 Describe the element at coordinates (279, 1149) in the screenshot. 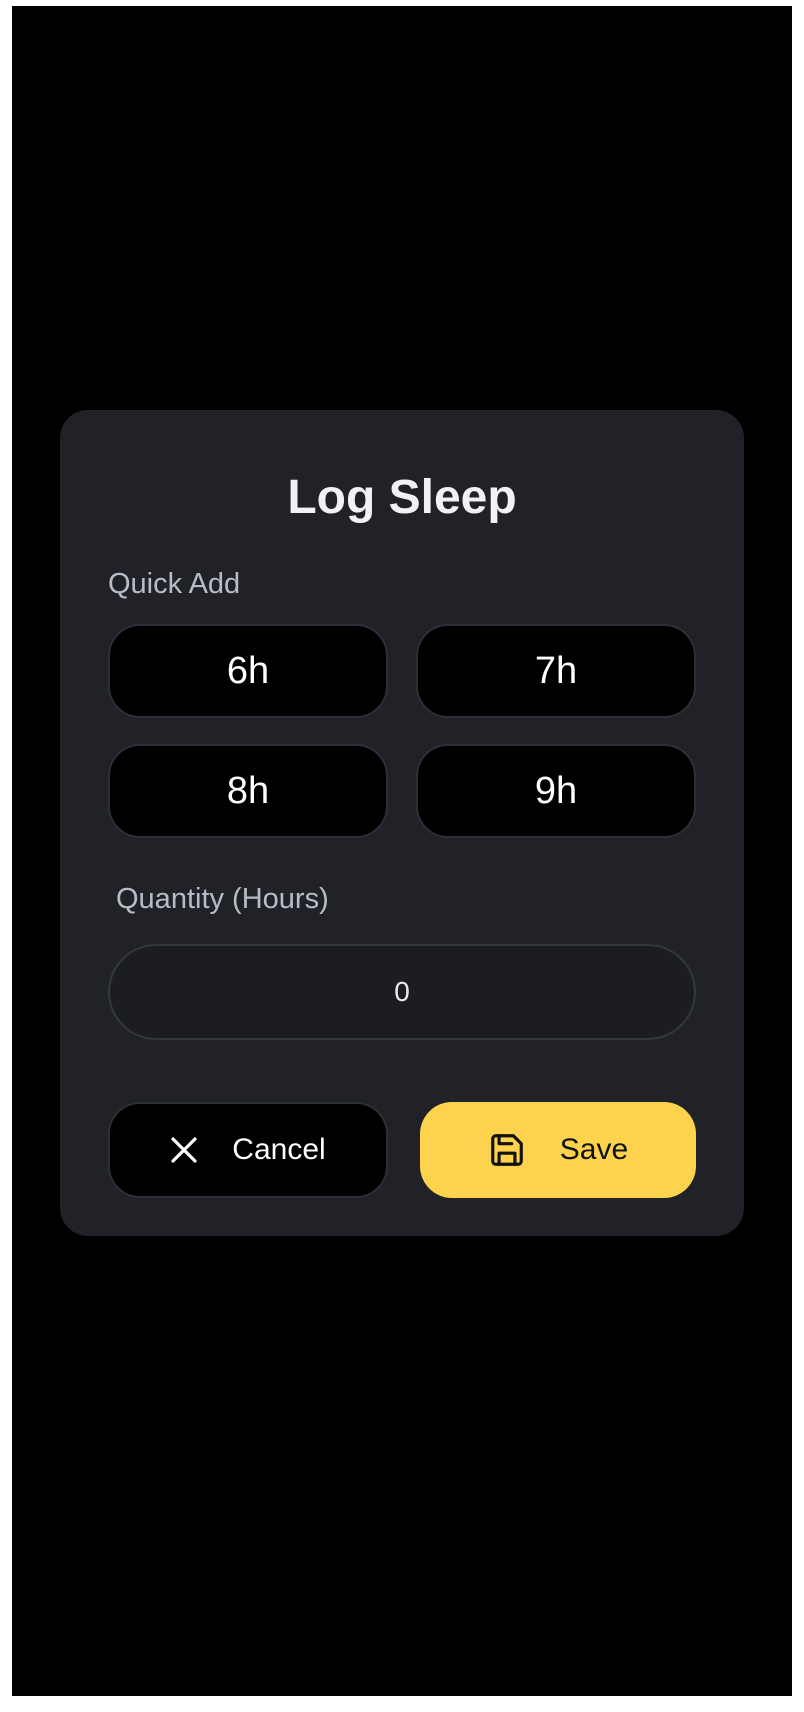

I see `cancel-button-label: Cancel` at that location.